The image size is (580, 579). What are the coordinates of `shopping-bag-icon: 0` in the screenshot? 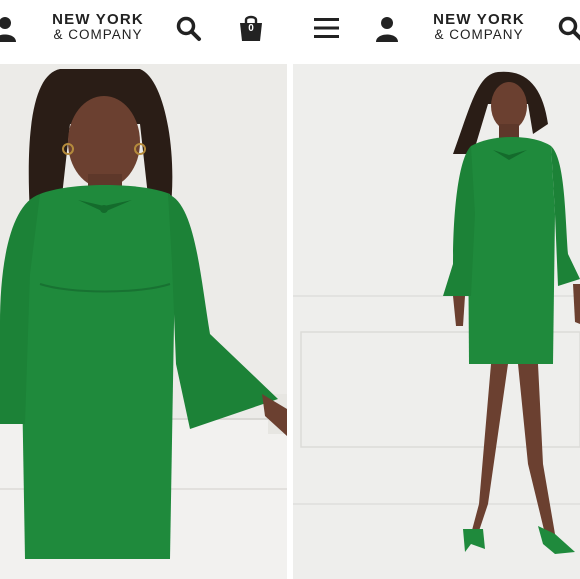 It's located at (251, 28).